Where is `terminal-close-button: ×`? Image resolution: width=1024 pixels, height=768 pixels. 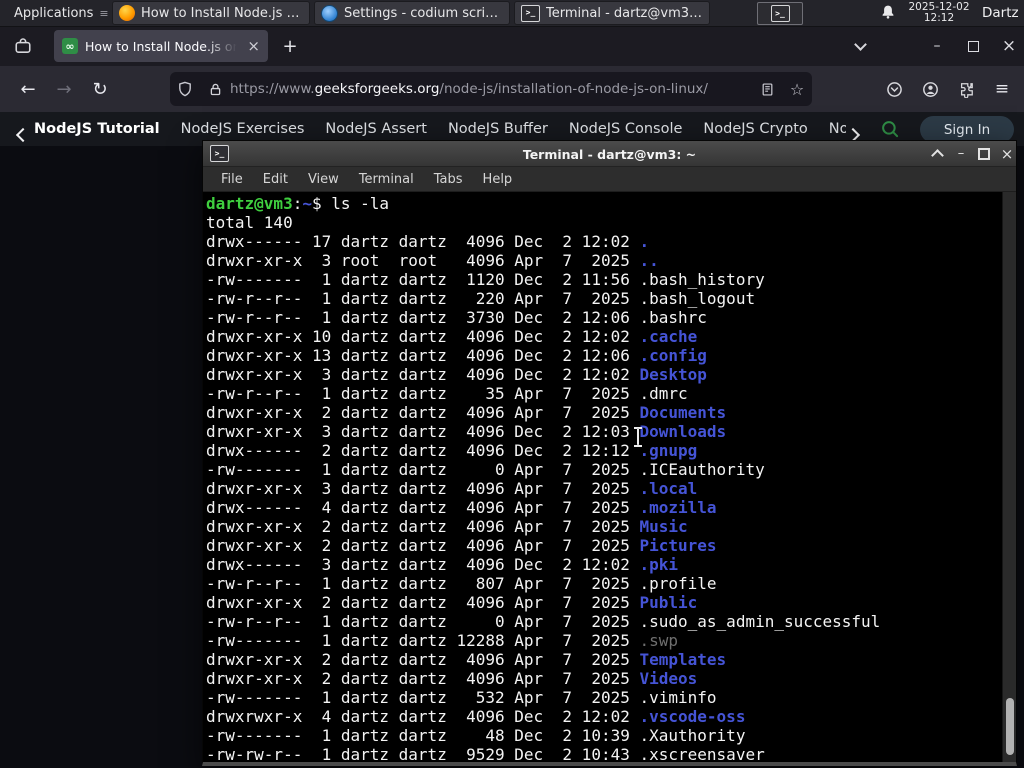
terminal-close-button: × is located at coordinates (1007, 153).